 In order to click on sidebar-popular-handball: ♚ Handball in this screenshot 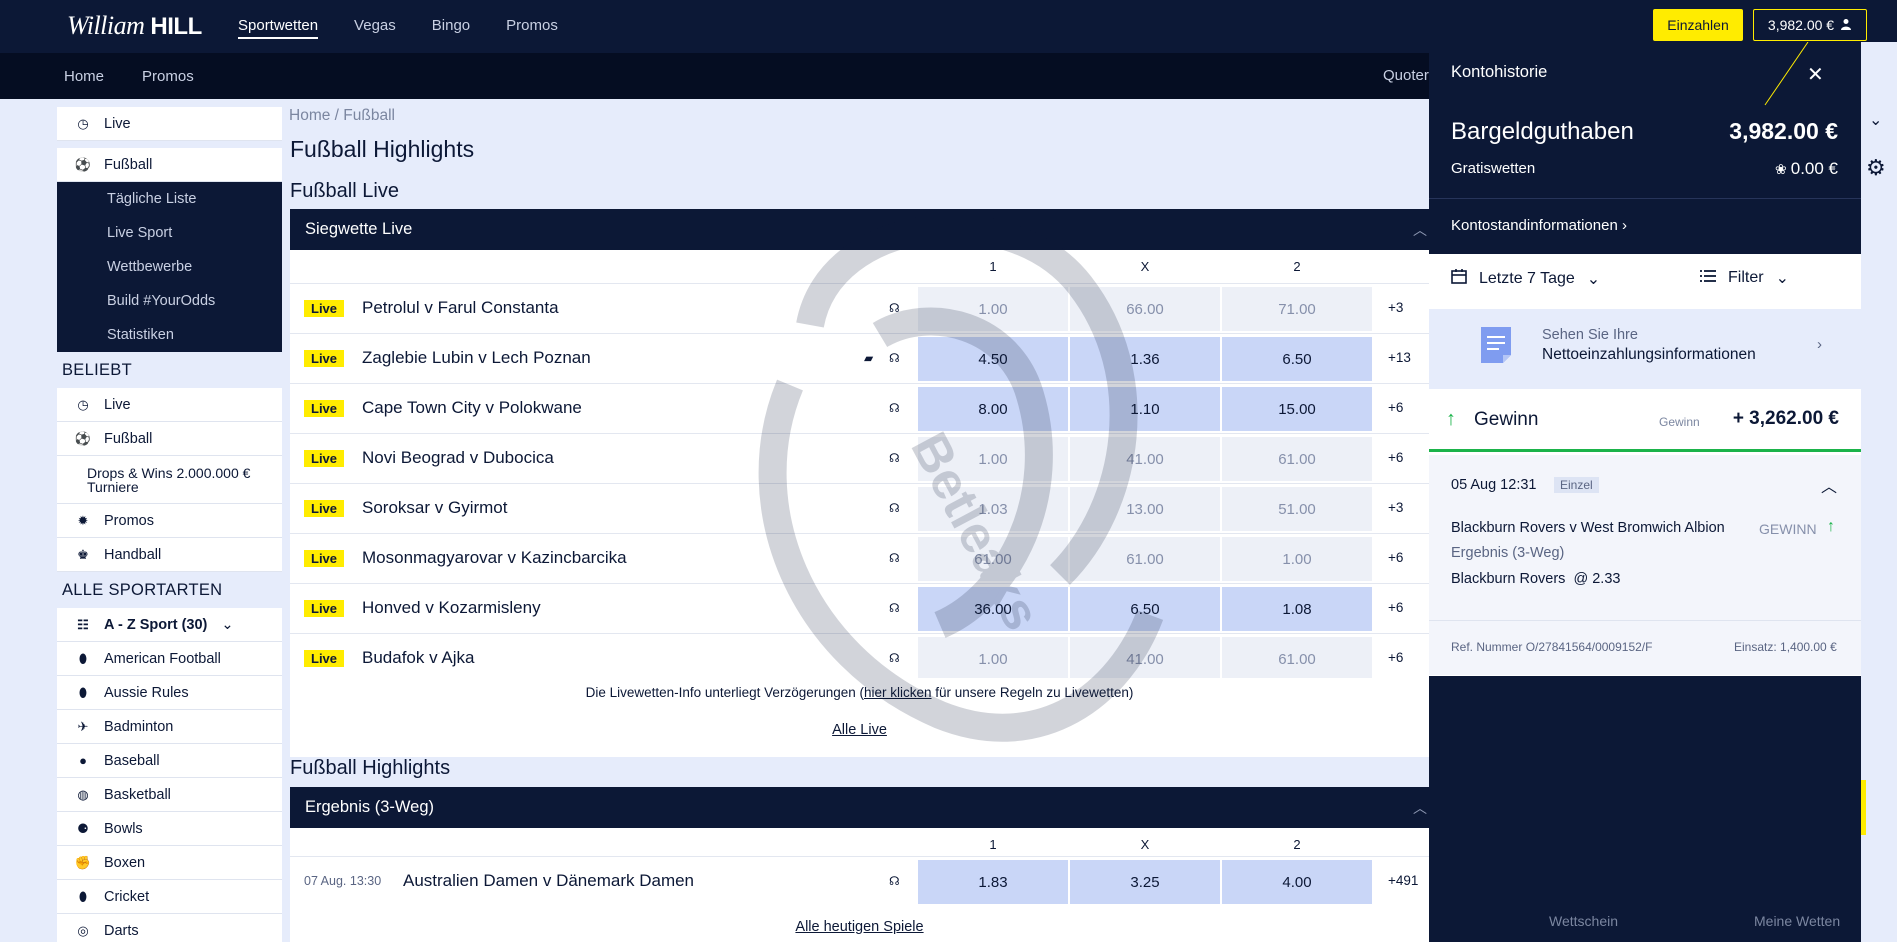, I will do `click(169, 555)`.